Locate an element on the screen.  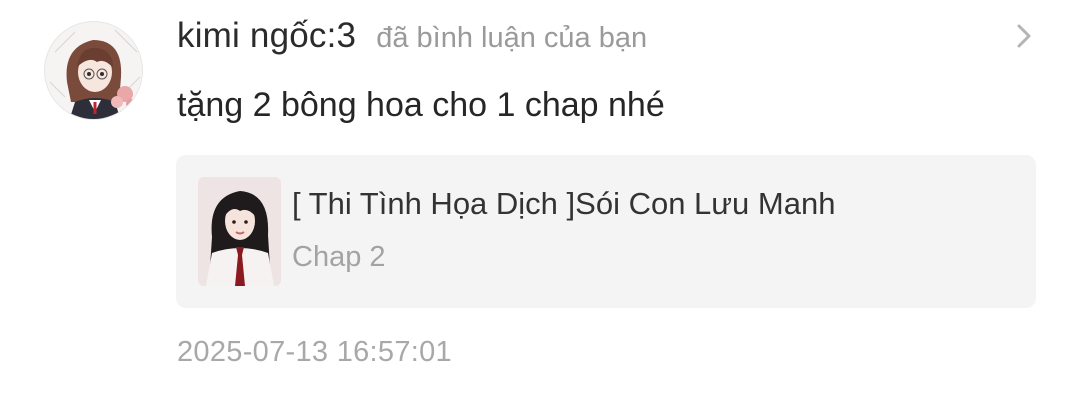
notification-header: kimi ngốc:3 đã bình luận của bạn is located at coordinates (412, 38).